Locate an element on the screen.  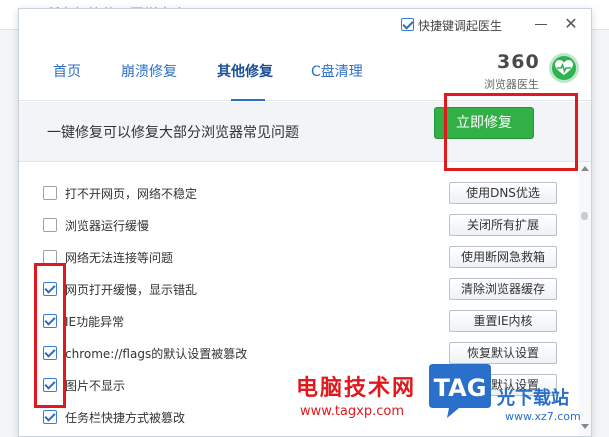
scroll-up-icon is located at coordinates (585, 168).